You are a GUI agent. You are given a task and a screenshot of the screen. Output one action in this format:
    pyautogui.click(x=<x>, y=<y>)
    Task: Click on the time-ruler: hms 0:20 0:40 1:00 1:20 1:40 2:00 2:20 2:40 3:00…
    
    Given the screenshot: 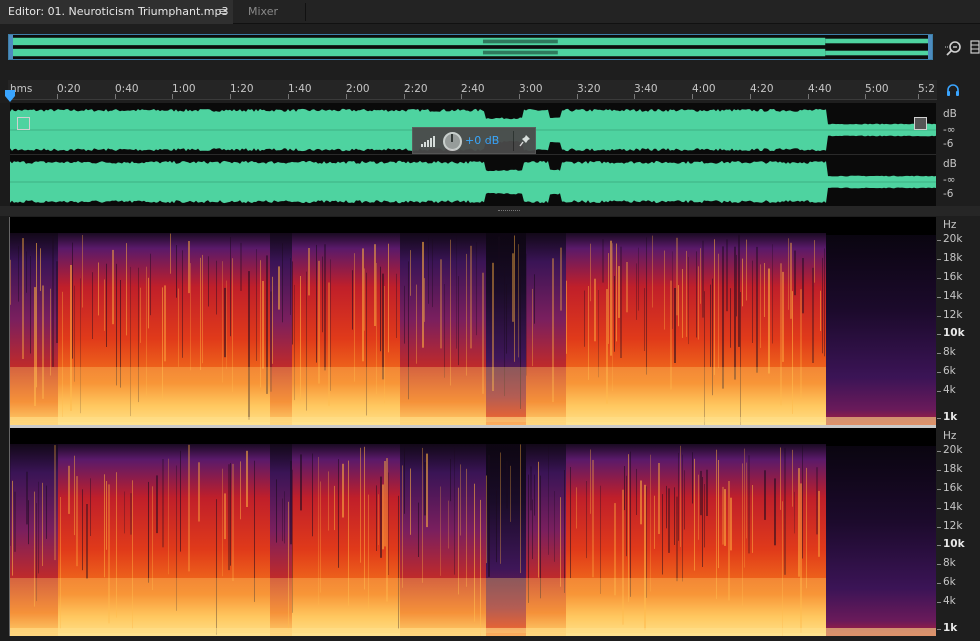 What is the action you would take?
    pyautogui.click(x=472, y=90)
    